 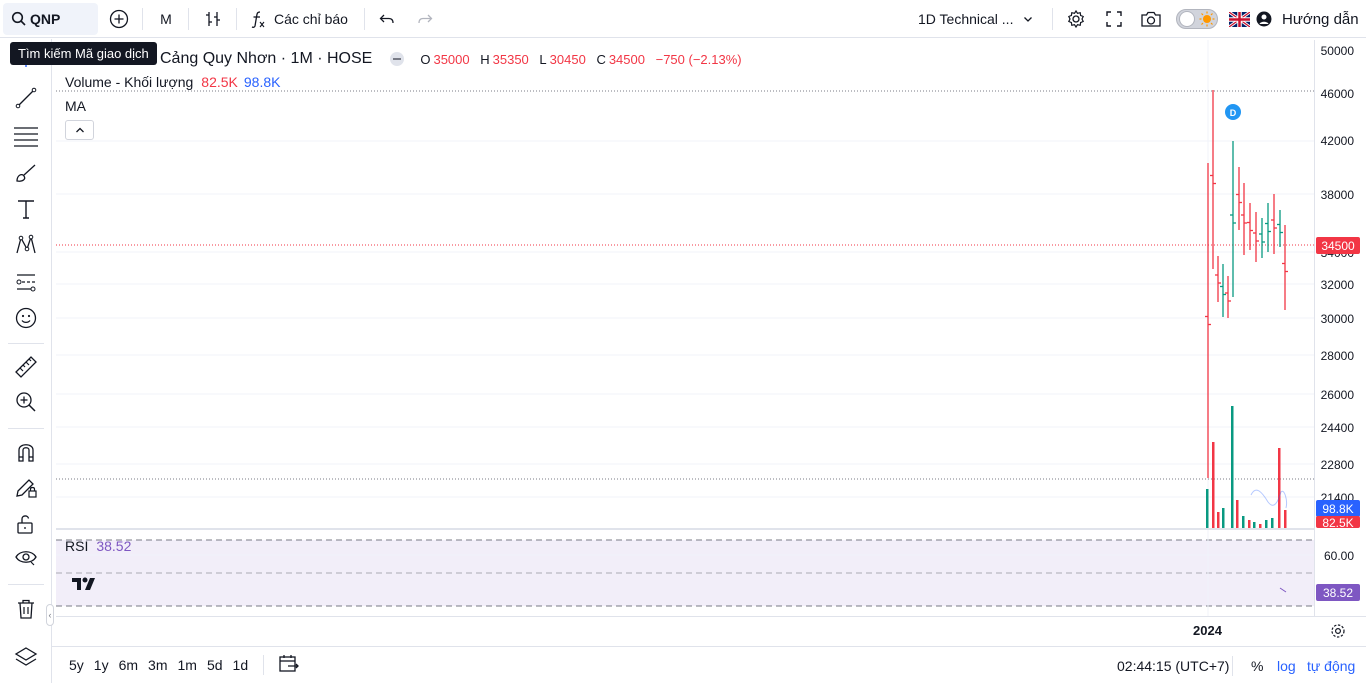 I want to click on theme-toggle, so click(x=1198, y=19).